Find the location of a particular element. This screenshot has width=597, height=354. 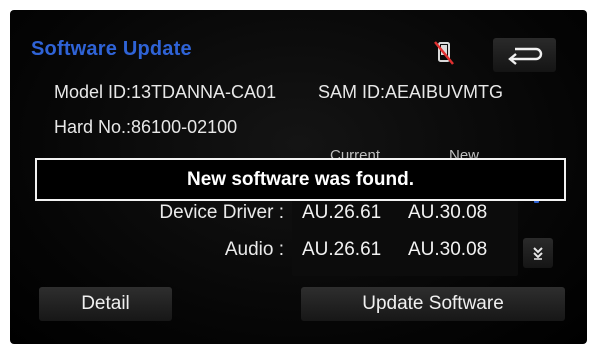

update-software-button-label: Update Software is located at coordinates (433, 303).